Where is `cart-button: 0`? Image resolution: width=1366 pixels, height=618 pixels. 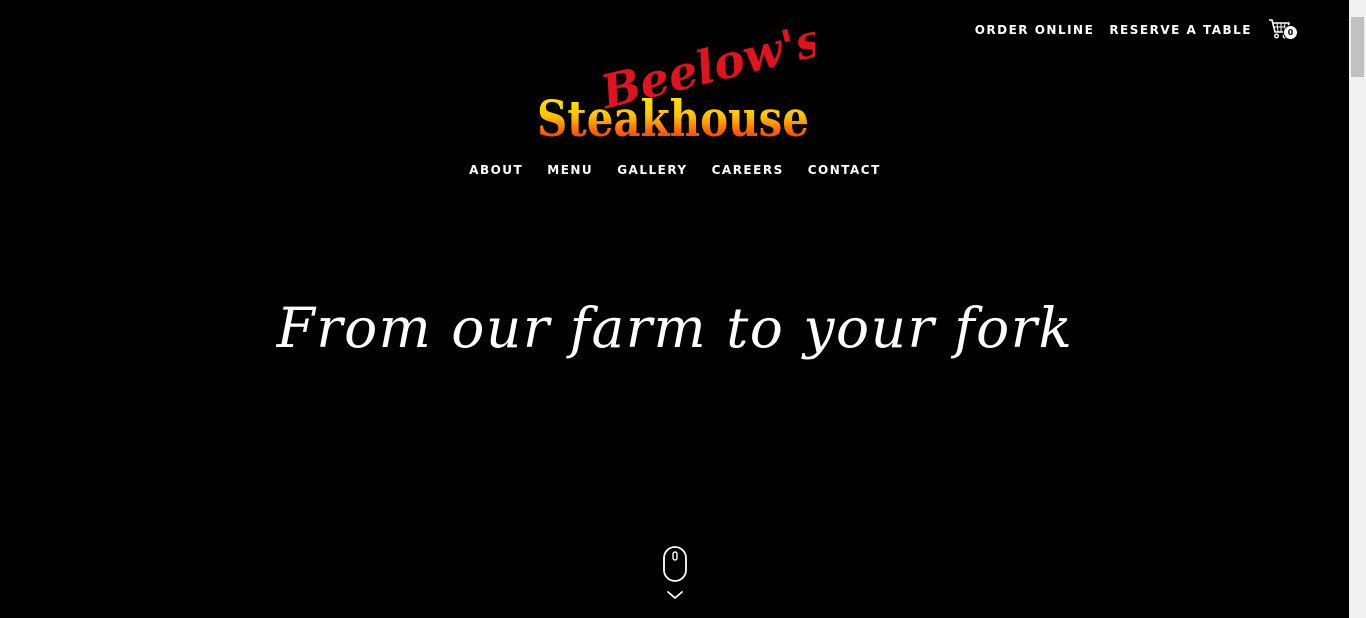 cart-button: 0 is located at coordinates (1283, 30).